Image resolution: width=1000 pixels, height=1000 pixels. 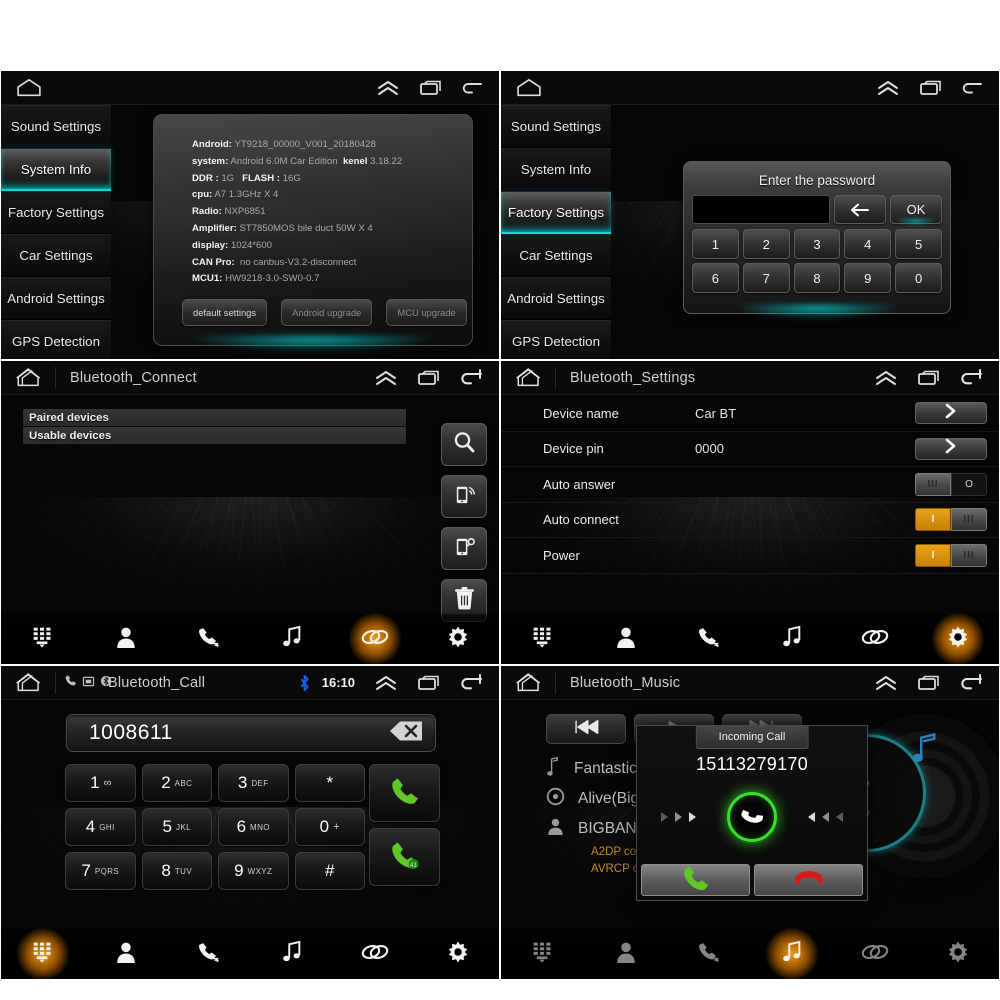 I want to click on dial-key-9: 9 WXYZ, so click(x=253, y=871).